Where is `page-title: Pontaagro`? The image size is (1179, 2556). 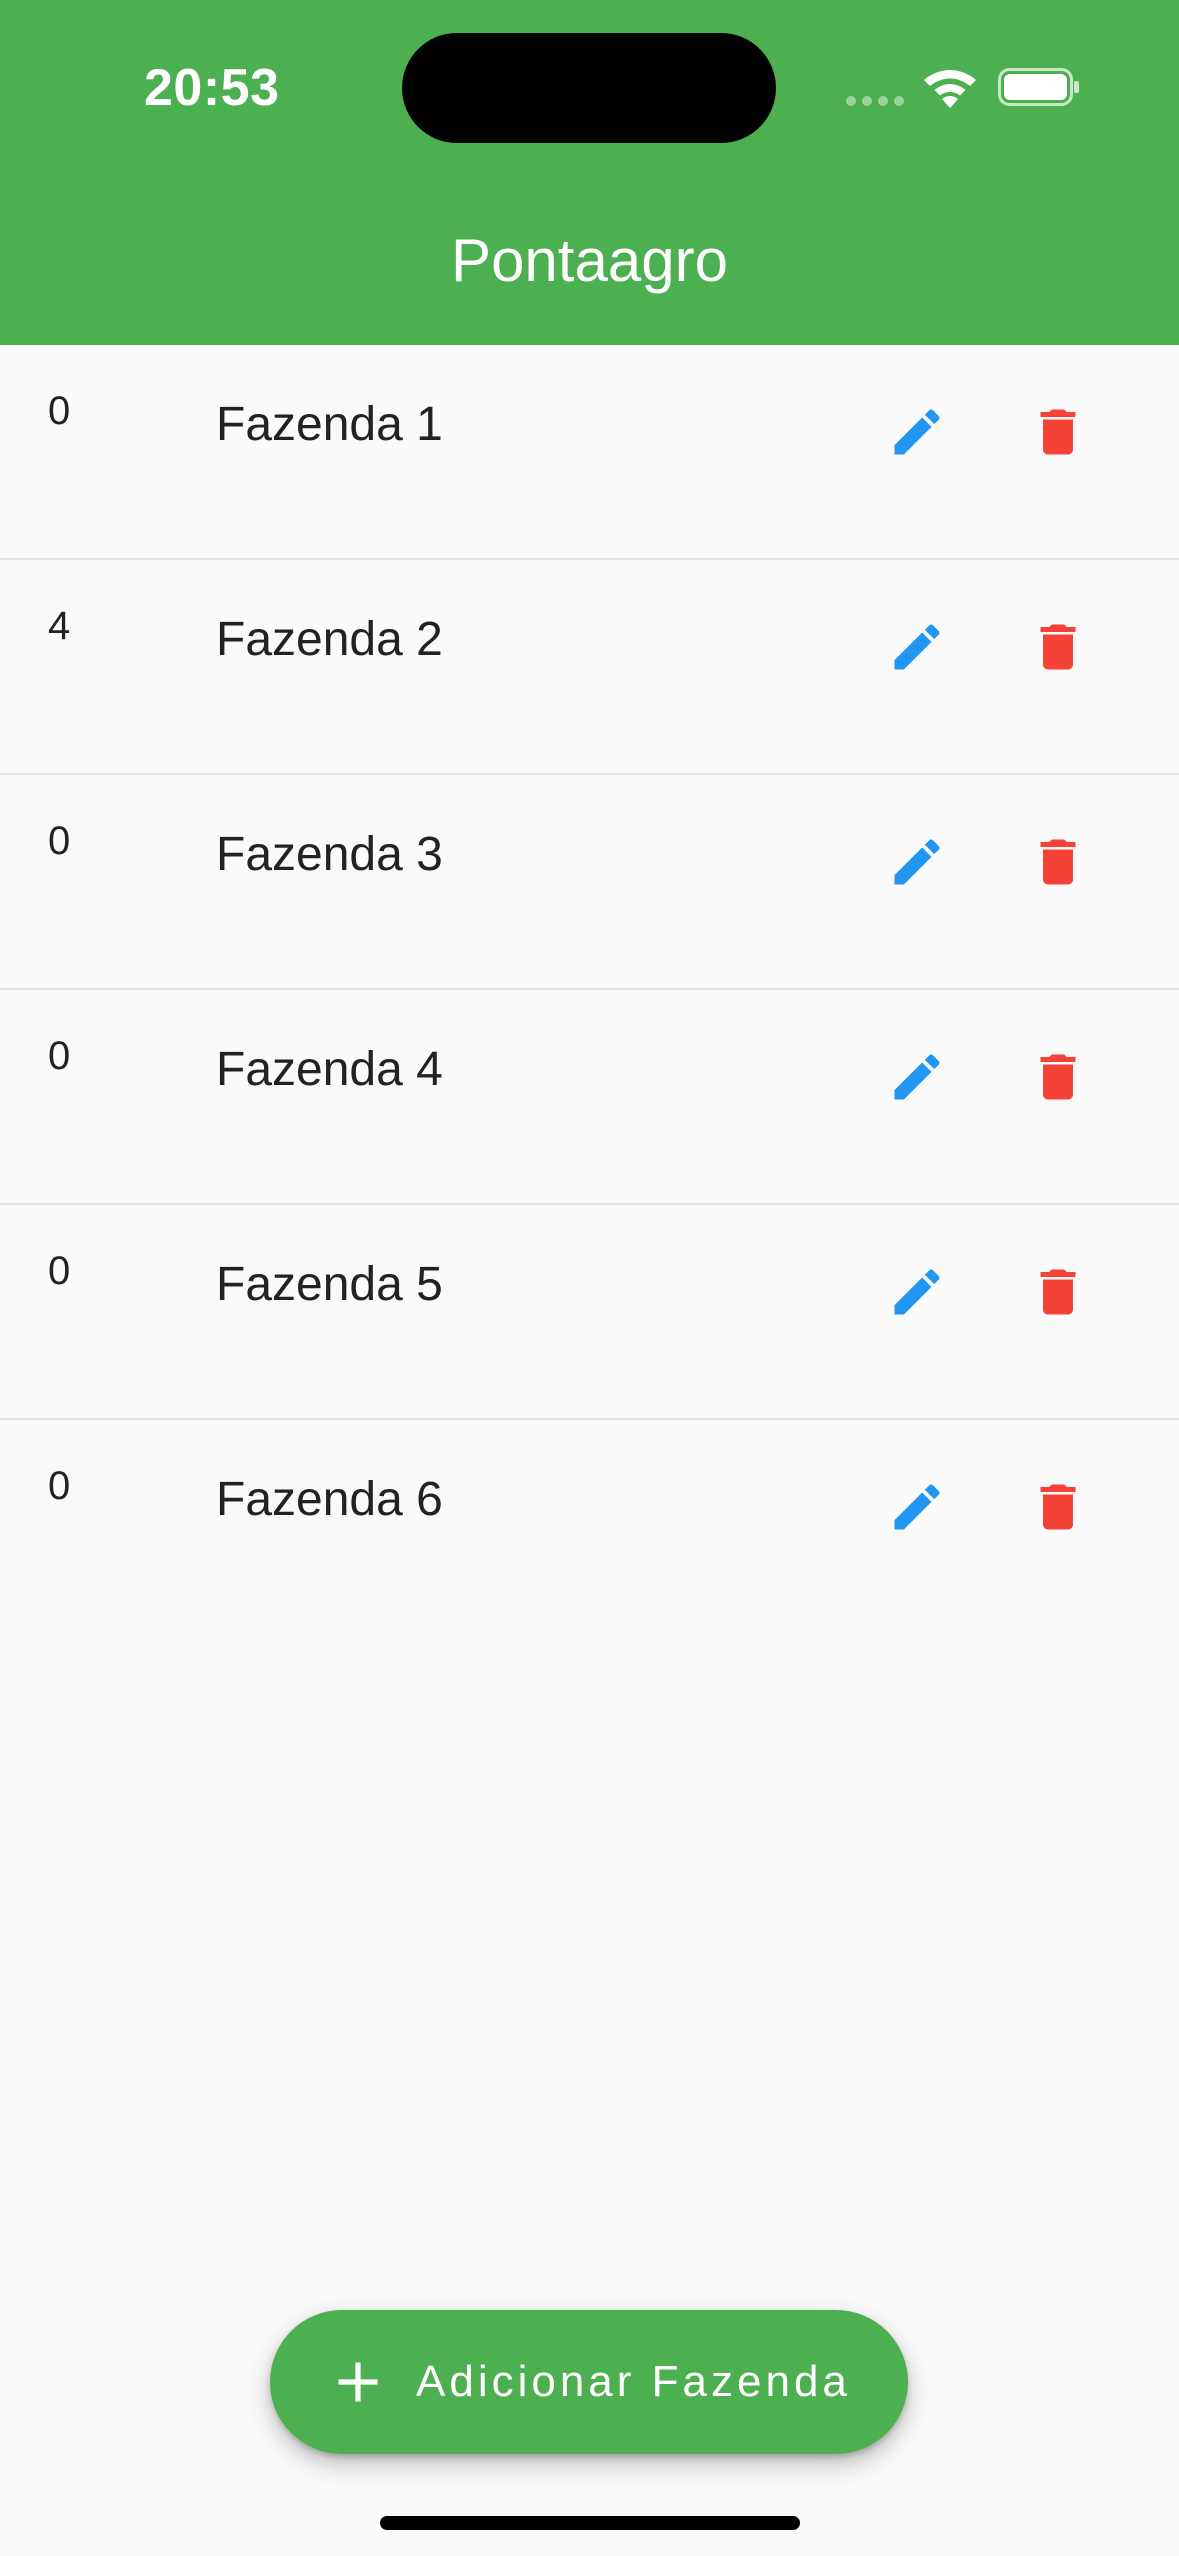 page-title: Pontaagro is located at coordinates (589, 260).